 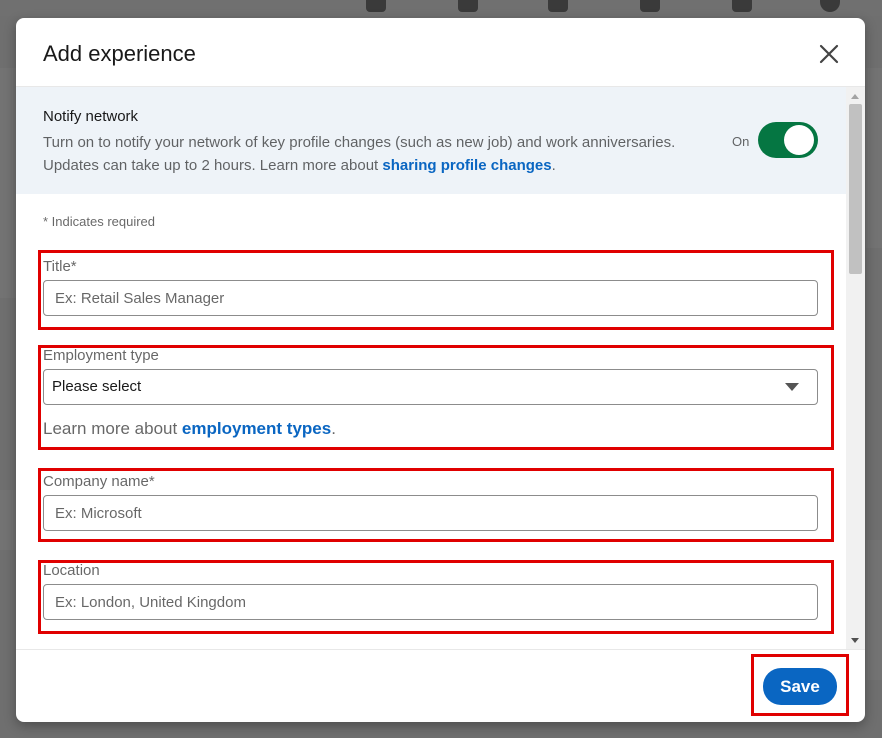 I want to click on employment-type-select: Please select, so click(x=430, y=387).